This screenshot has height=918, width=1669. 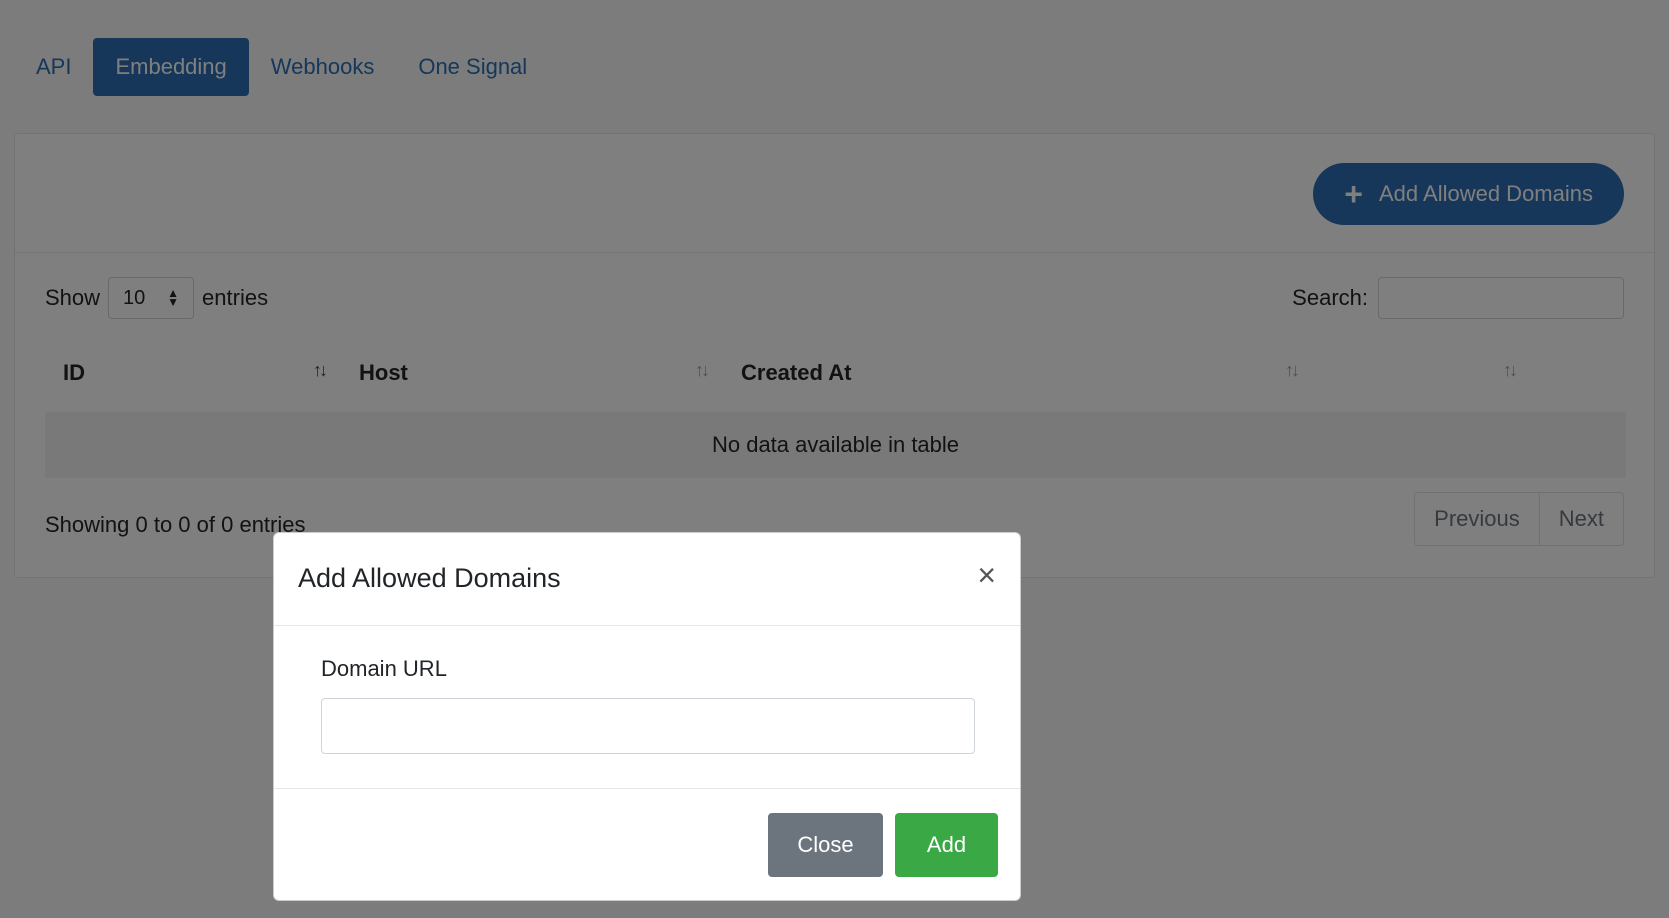 I want to click on domain-url-label: Domain URL, so click(x=384, y=668).